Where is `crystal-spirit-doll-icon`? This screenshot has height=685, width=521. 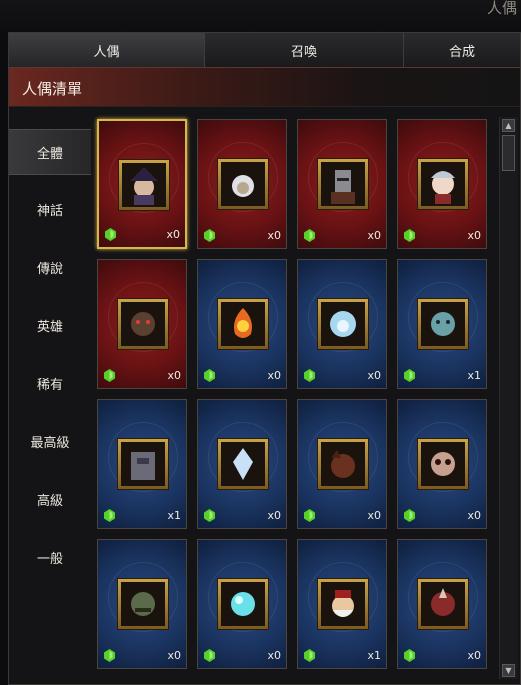
crystal-spirit-doll-icon is located at coordinates (243, 464).